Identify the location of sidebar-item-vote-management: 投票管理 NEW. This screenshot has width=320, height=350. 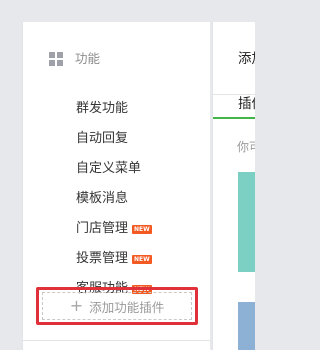
(114, 259).